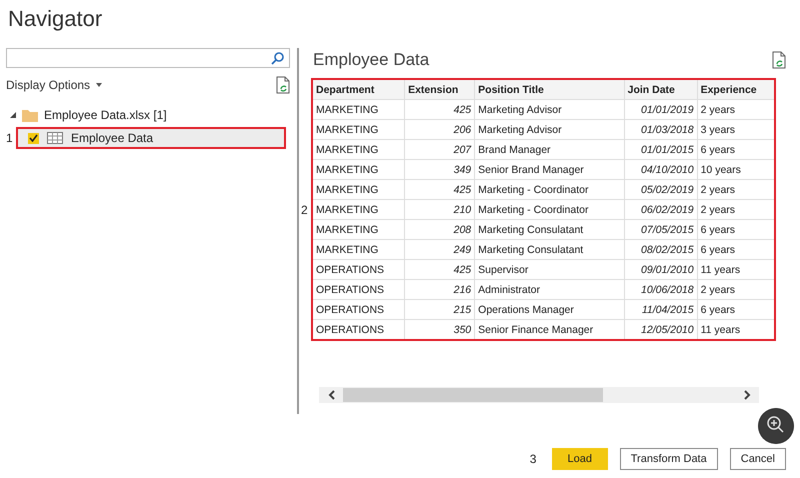  Describe the element at coordinates (549, 150) in the screenshot. I see `table-cell: Brand Manager` at that location.